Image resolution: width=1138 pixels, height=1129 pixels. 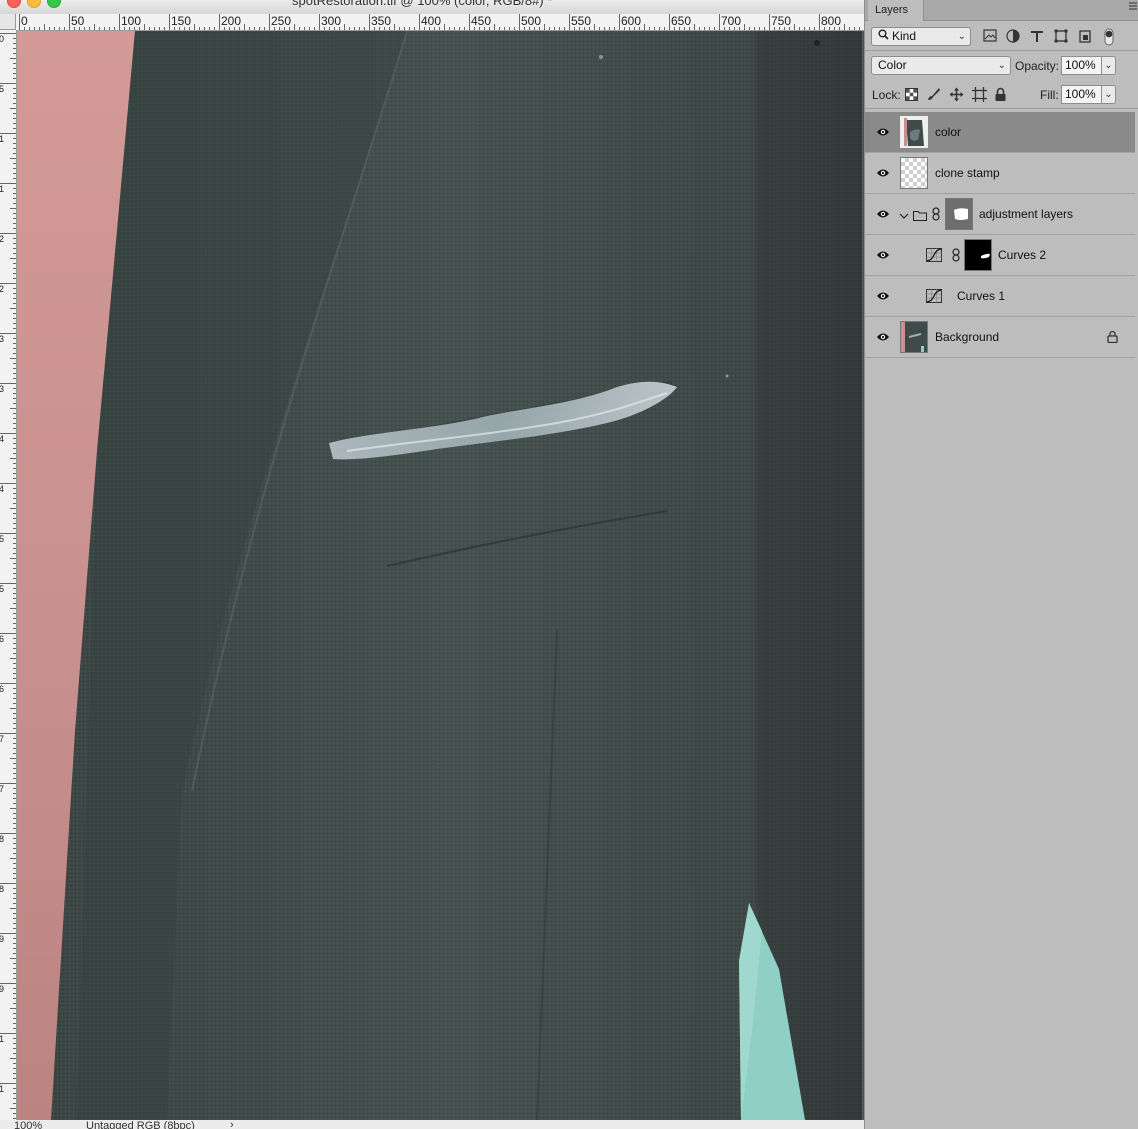 I want to click on chevron-down-icon: ⌄, so click(x=961, y=36).